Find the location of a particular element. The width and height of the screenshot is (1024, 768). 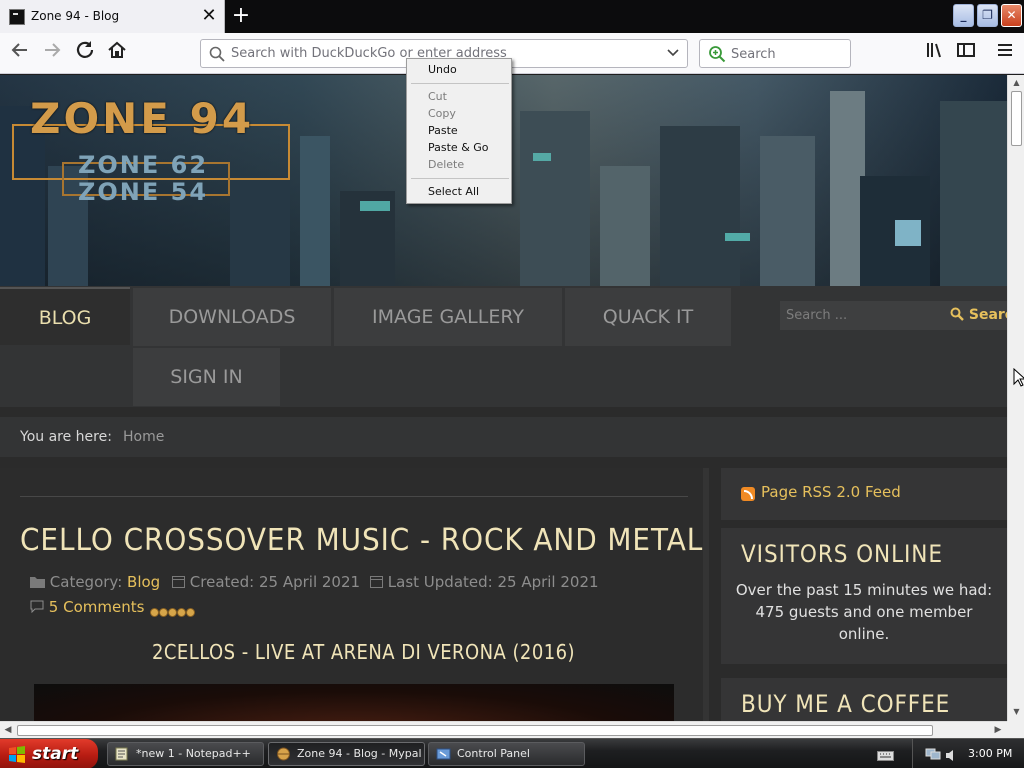

scroll-up-arrow-icon: ▲ is located at coordinates (1016, 83).